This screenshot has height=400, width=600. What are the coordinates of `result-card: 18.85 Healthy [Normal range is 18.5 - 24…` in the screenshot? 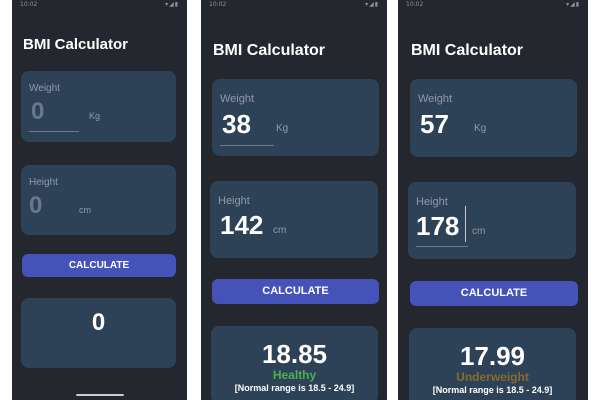 It's located at (294, 363).